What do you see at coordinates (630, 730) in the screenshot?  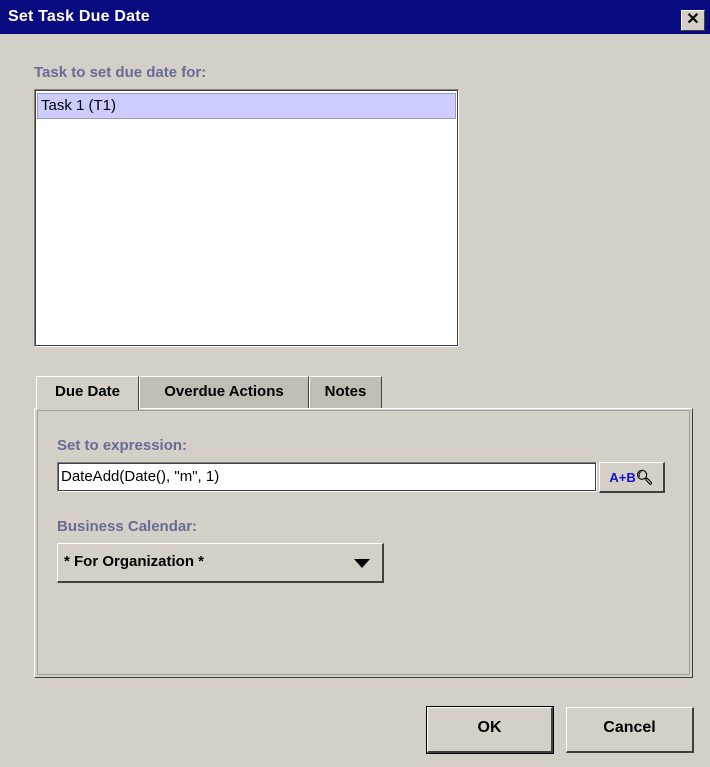 I see `cancel-button: Cancel` at bounding box center [630, 730].